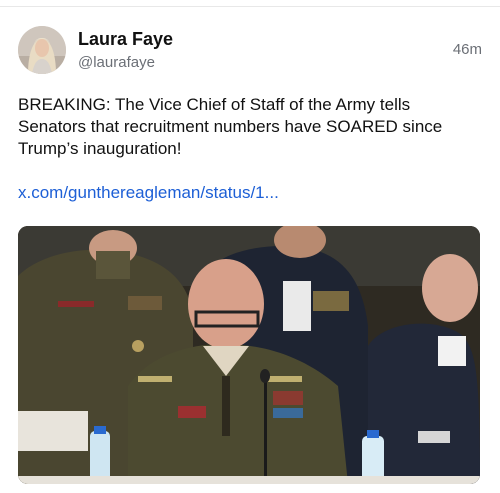 The image size is (500, 493). I want to click on avatar, so click(42, 50).